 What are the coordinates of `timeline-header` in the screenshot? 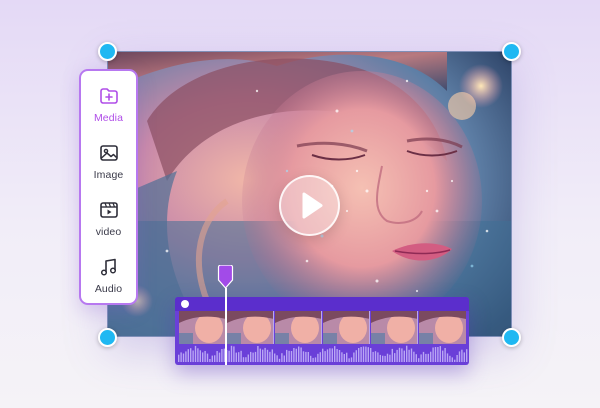 It's located at (322, 304).